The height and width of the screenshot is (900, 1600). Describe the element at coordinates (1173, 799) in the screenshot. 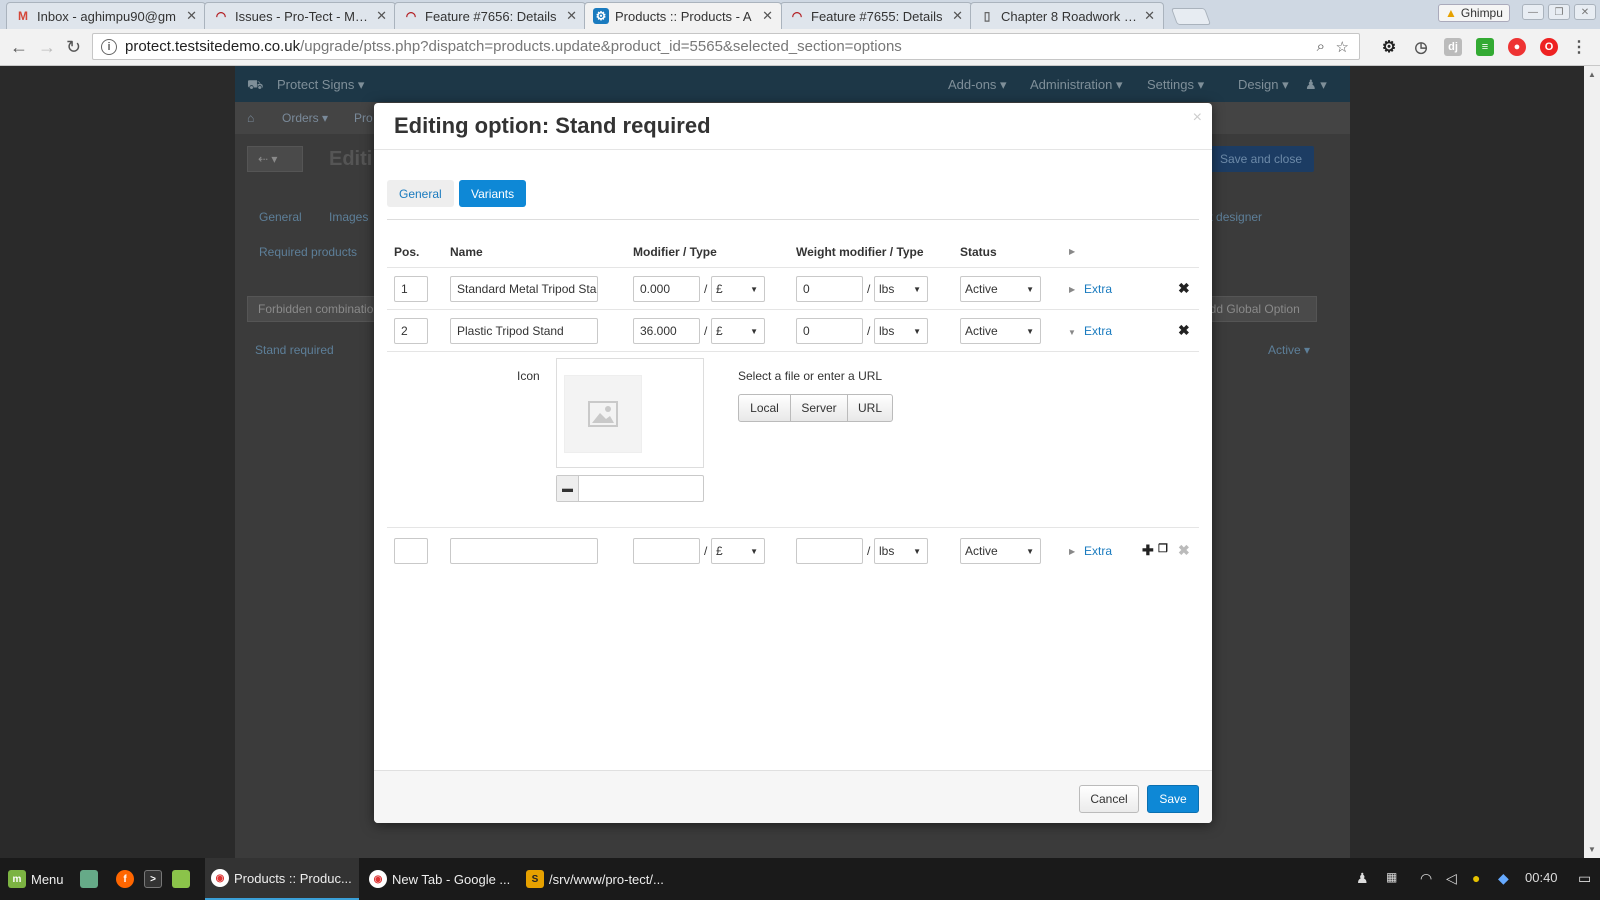

I see `save-button: Save` at that location.